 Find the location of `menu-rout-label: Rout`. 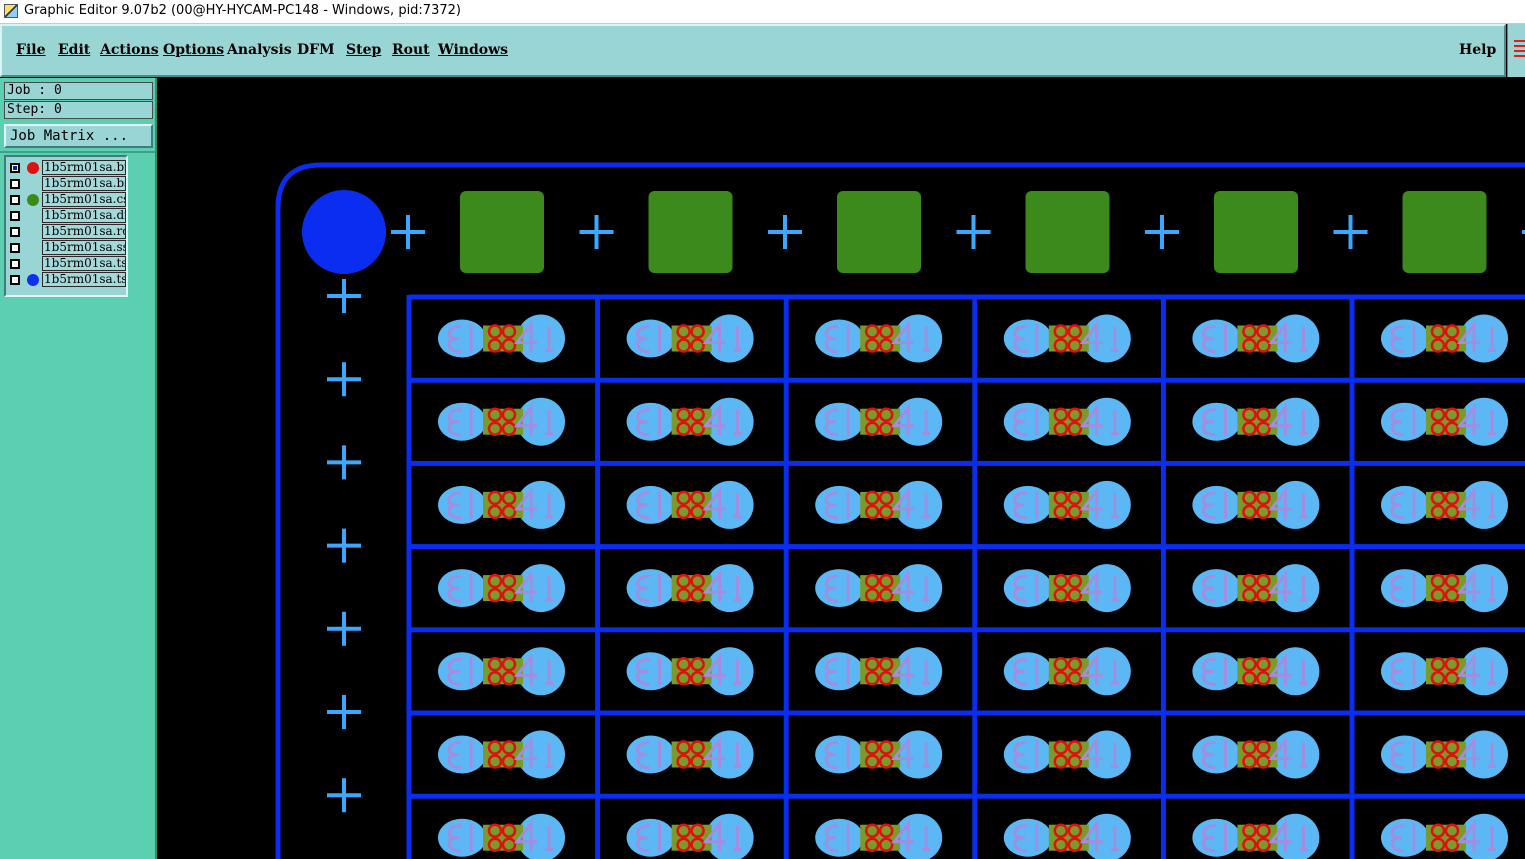

menu-rout-label: Rout is located at coordinates (411, 50).